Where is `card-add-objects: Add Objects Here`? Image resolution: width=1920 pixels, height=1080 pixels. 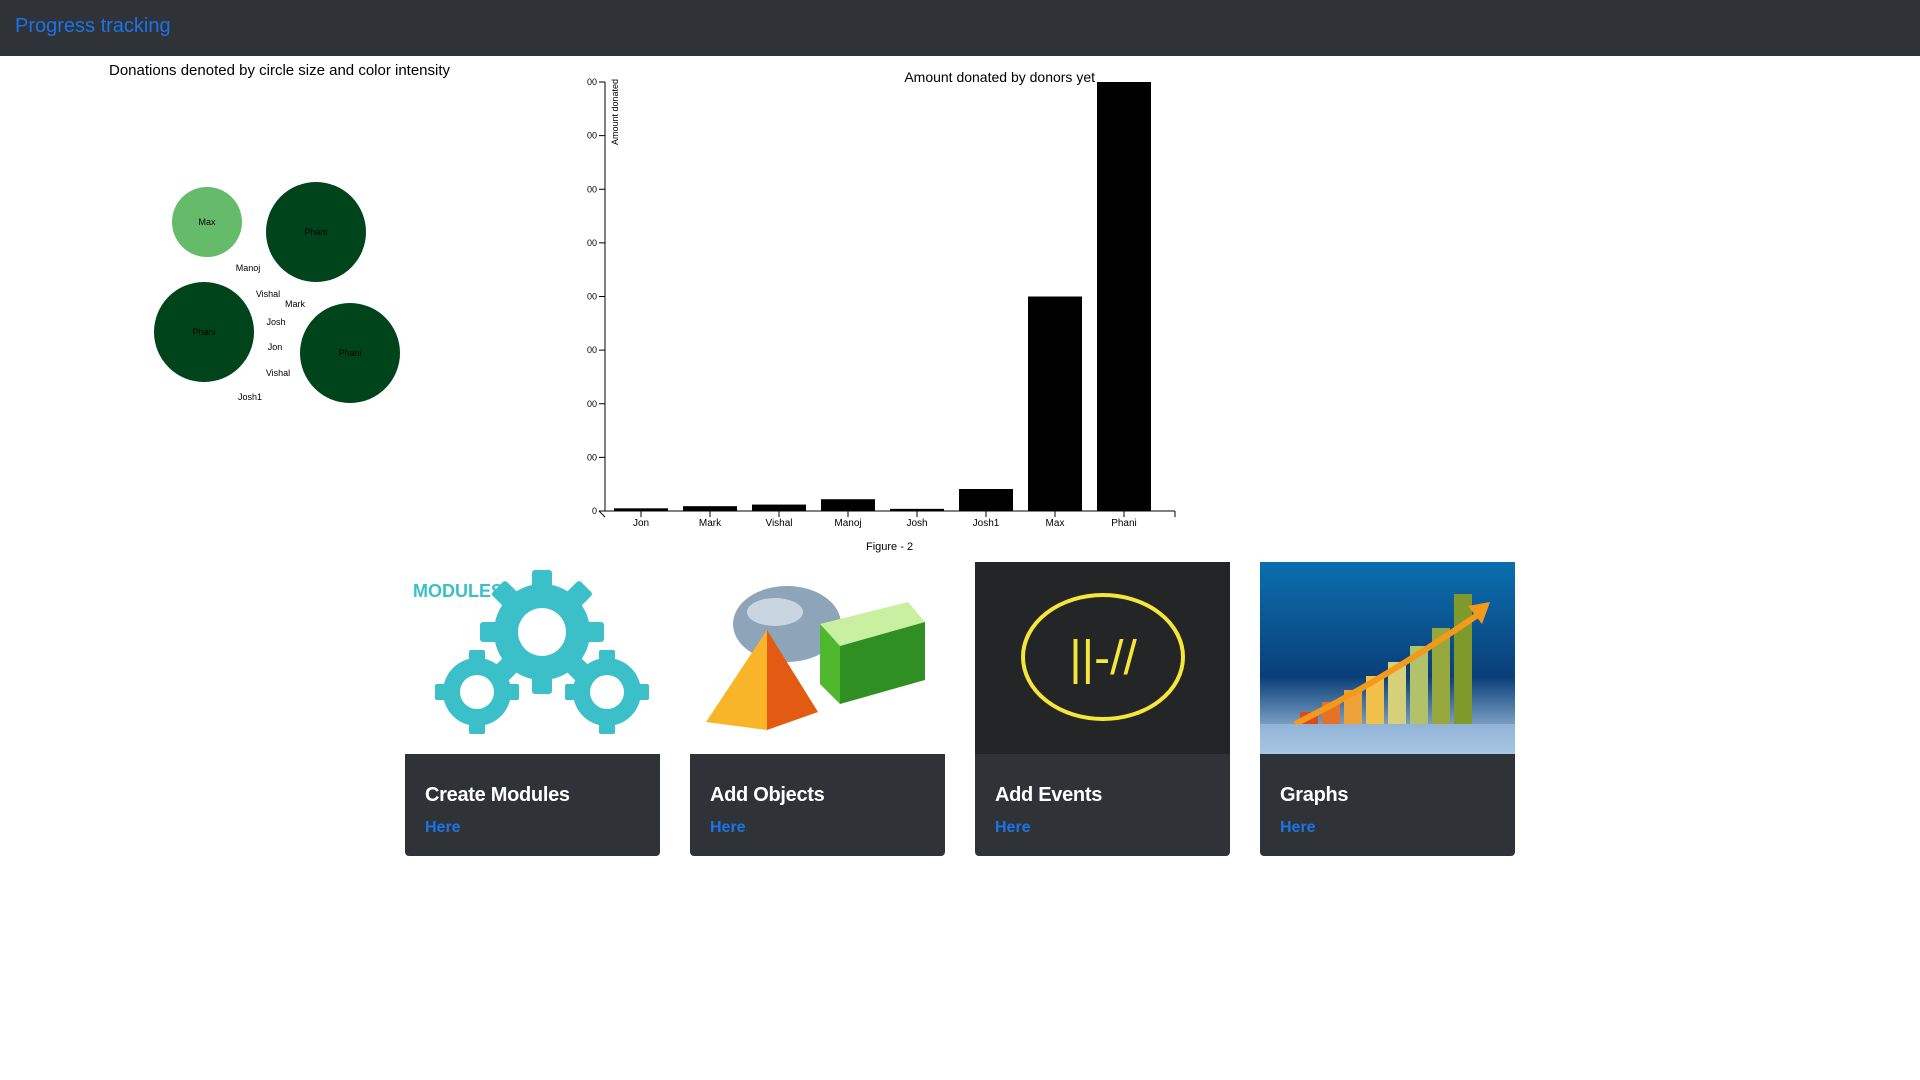
card-add-objects: Add Objects Here is located at coordinates (817, 709).